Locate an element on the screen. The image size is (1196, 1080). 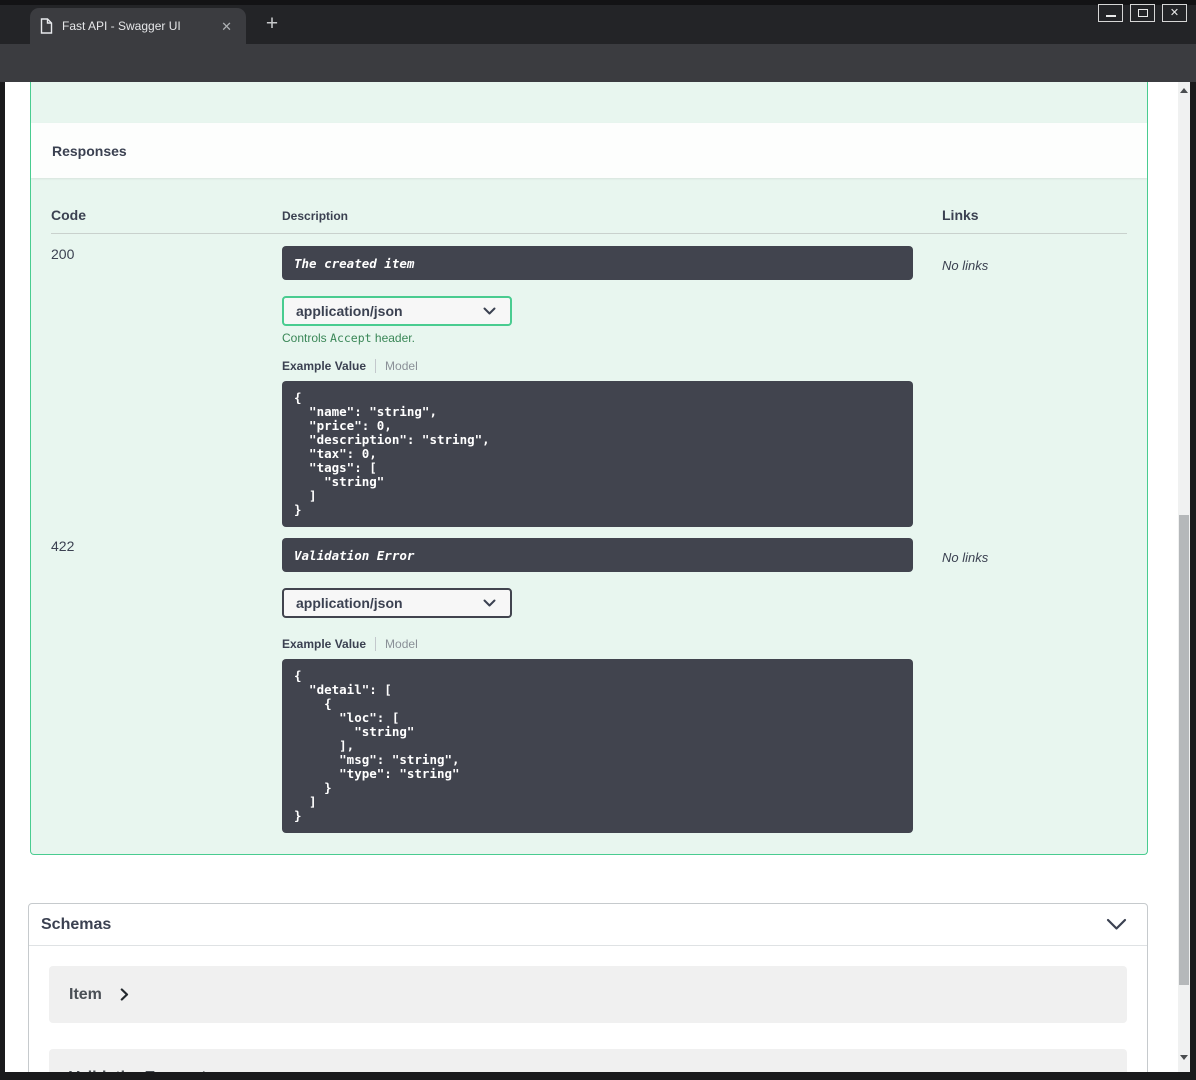
minimize-button is located at coordinates (1110, 13).